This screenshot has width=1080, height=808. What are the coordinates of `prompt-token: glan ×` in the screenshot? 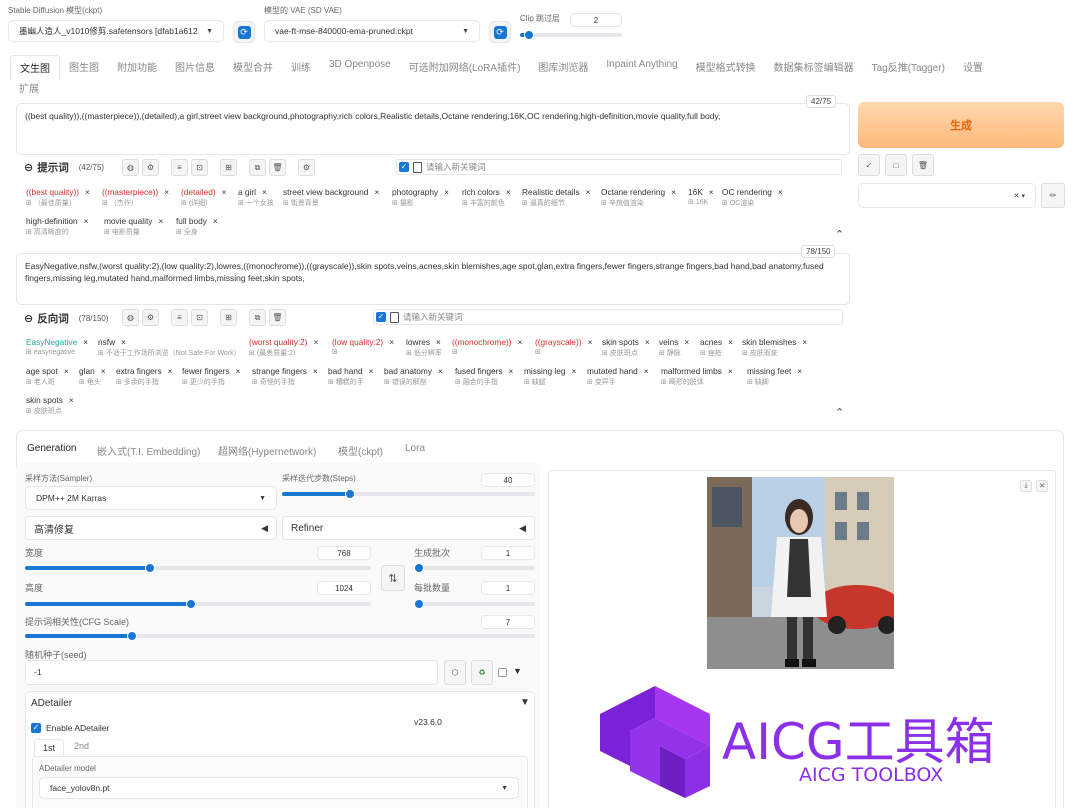 It's located at (92, 371).